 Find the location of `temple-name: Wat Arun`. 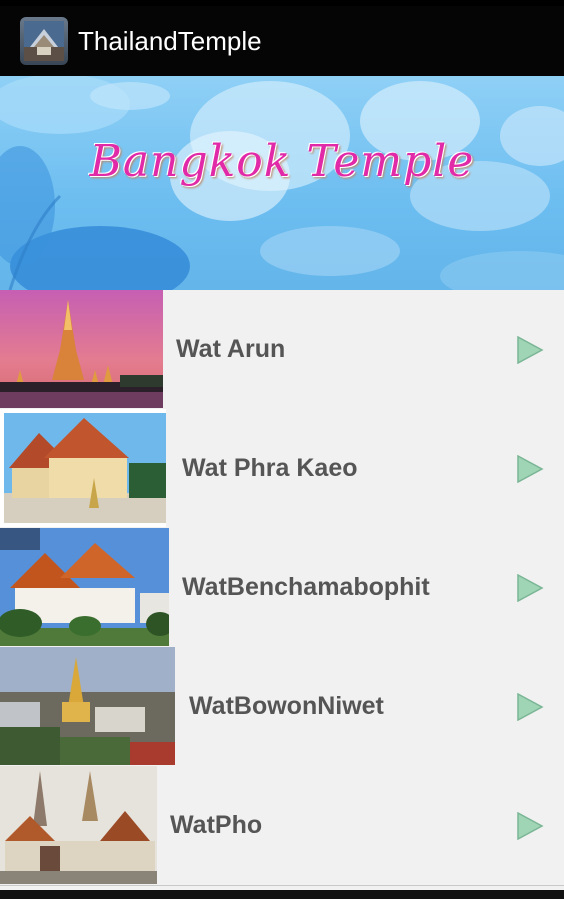

temple-name: Wat Arun is located at coordinates (231, 348).